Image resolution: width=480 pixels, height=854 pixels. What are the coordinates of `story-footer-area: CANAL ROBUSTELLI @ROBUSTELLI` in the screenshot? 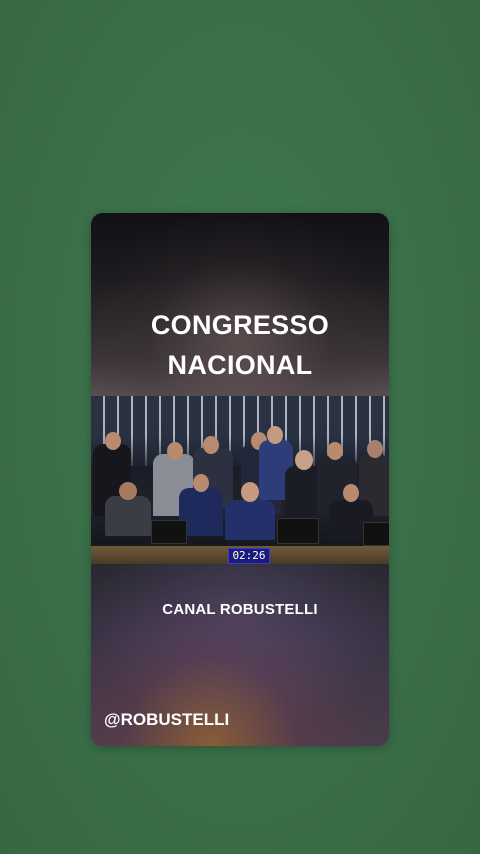 It's located at (240, 655).